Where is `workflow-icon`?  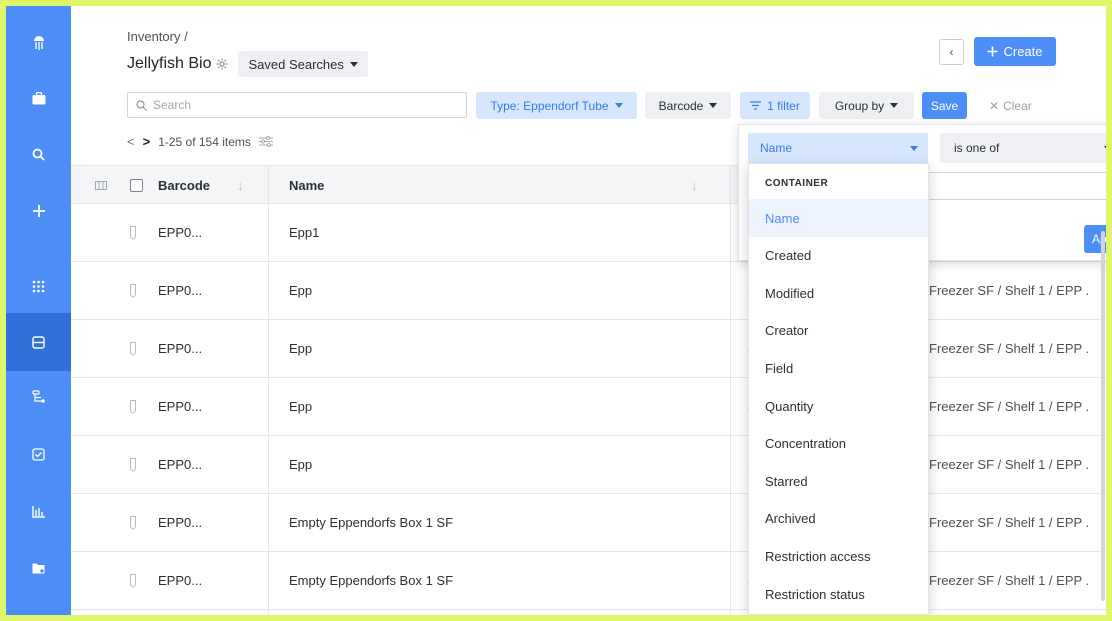 workflow-icon is located at coordinates (38, 397).